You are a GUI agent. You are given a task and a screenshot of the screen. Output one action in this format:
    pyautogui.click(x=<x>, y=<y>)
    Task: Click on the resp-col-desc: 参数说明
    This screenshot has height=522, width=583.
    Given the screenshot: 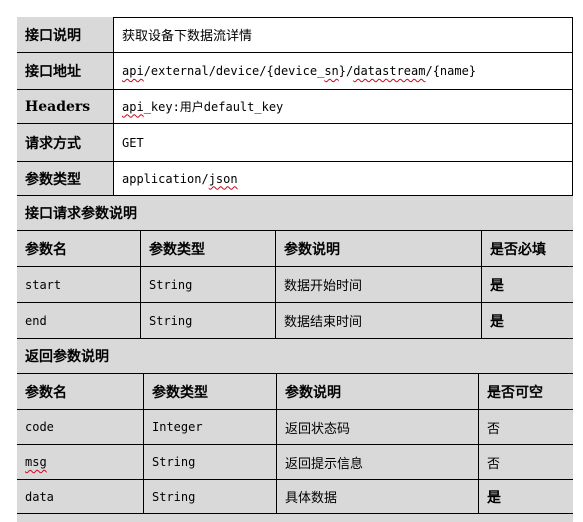 What is the action you would take?
    pyautogui.click(x=377, y=391)
    